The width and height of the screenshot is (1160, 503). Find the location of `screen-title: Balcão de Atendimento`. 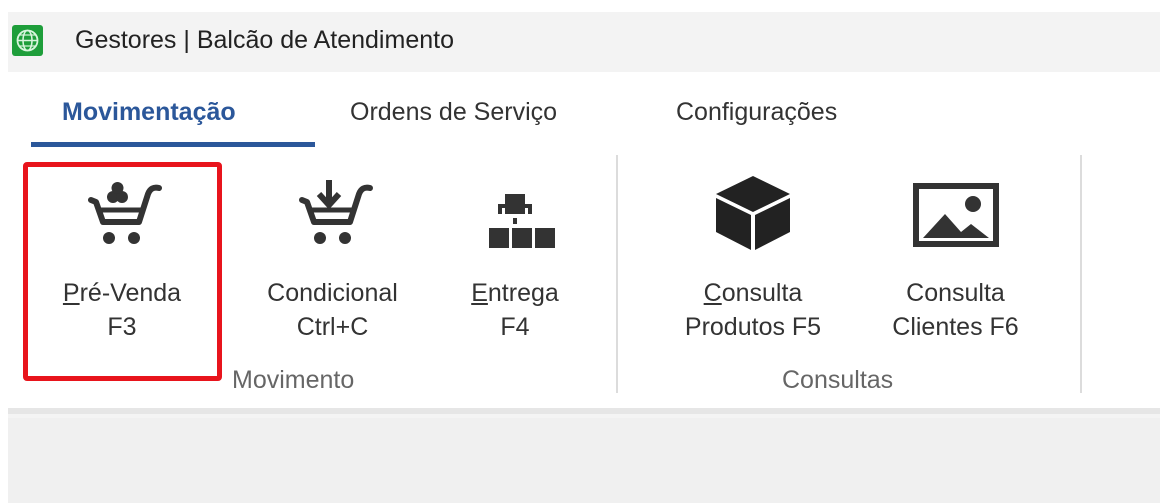

screen-title: Balcão de Atendimento is located at coordinates (325, 40).